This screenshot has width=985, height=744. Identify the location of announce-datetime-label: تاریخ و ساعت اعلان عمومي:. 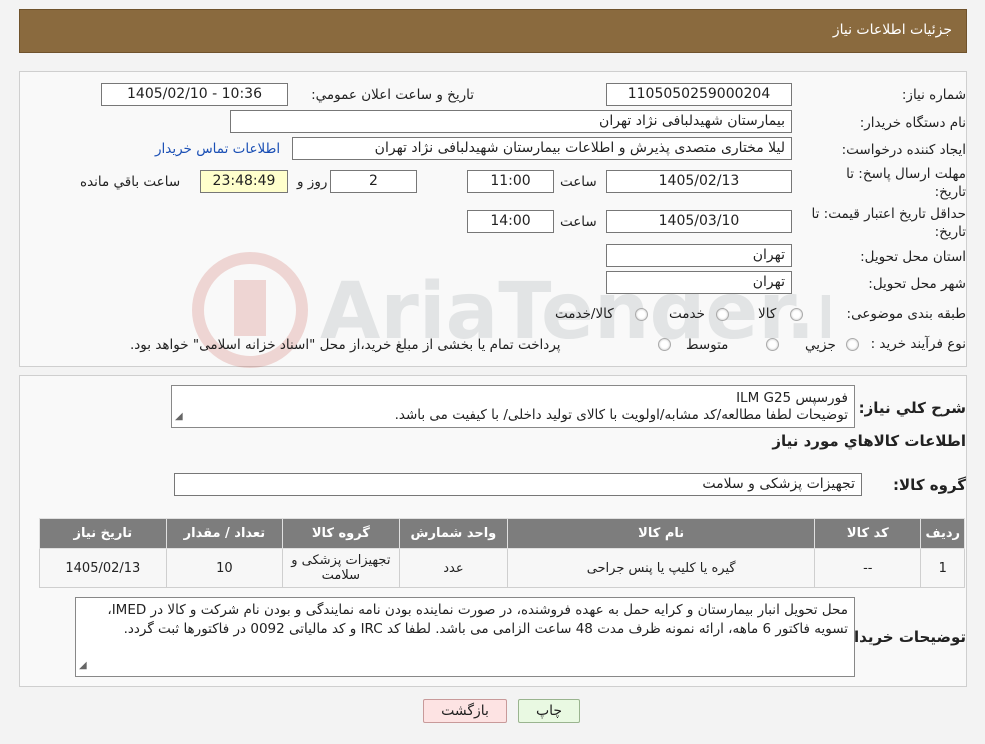
(392, 95).